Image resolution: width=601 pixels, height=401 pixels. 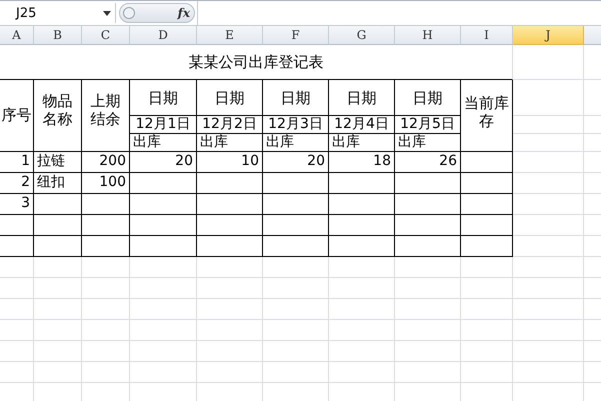 I want to click on table-cell: 100, so click(x=106, y=183).